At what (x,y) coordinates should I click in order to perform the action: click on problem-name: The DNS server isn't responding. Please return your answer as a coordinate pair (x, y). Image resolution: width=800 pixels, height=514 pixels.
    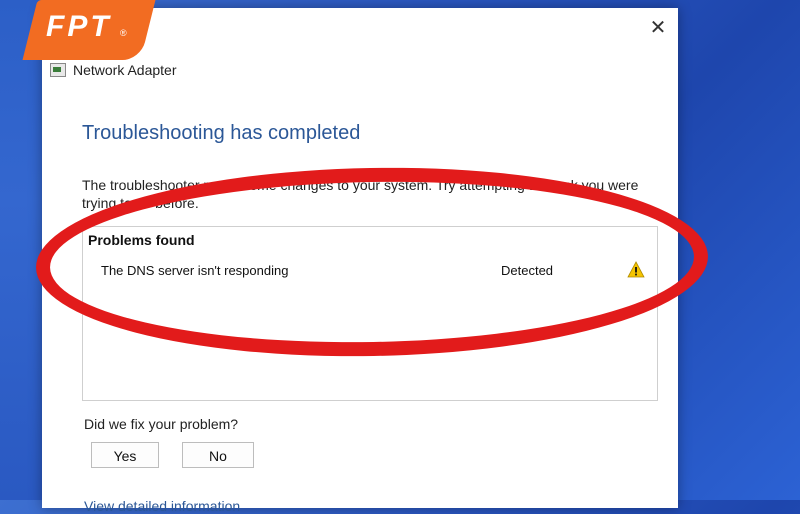
    Looking at the image, I should click on (195, 270).